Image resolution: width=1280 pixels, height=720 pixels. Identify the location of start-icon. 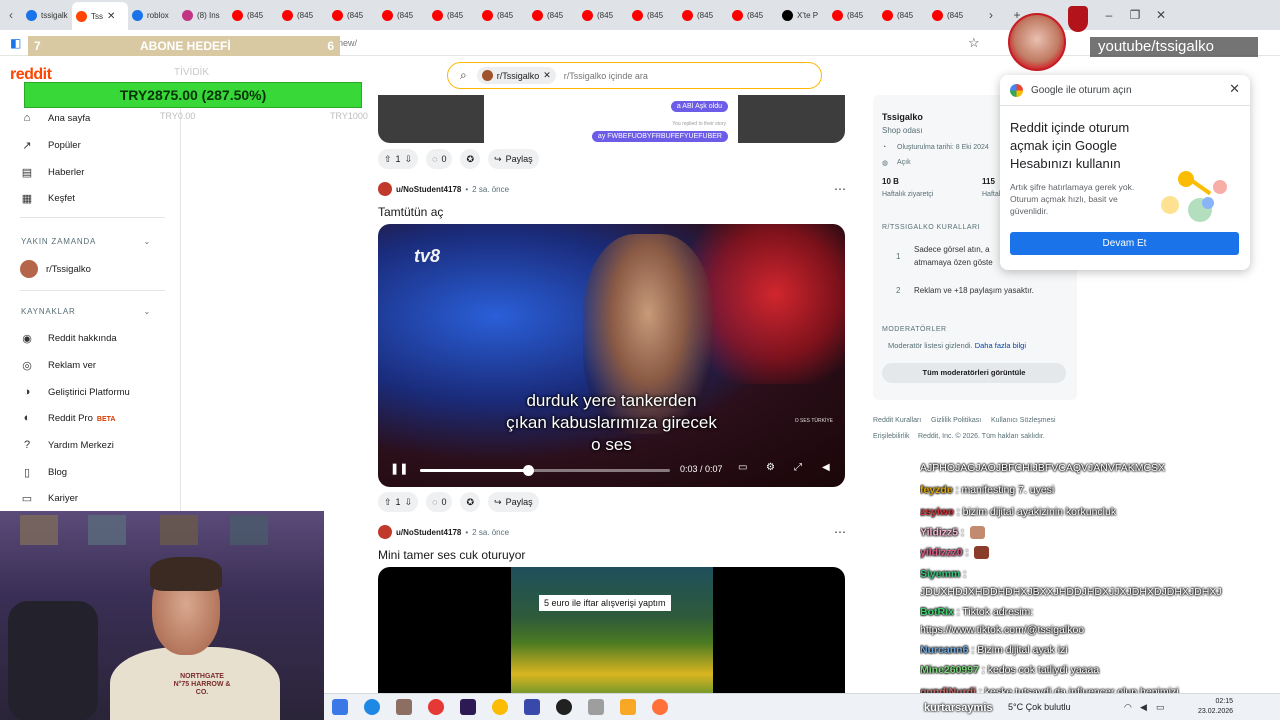
(340, 707).